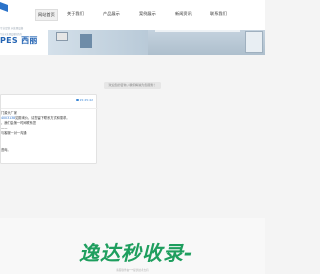 This screenshot has height=274, width=320. What do you see at coordinates (197, 31) in the screenshot?
I see `pipe-image` at bounding box center [197, 31].